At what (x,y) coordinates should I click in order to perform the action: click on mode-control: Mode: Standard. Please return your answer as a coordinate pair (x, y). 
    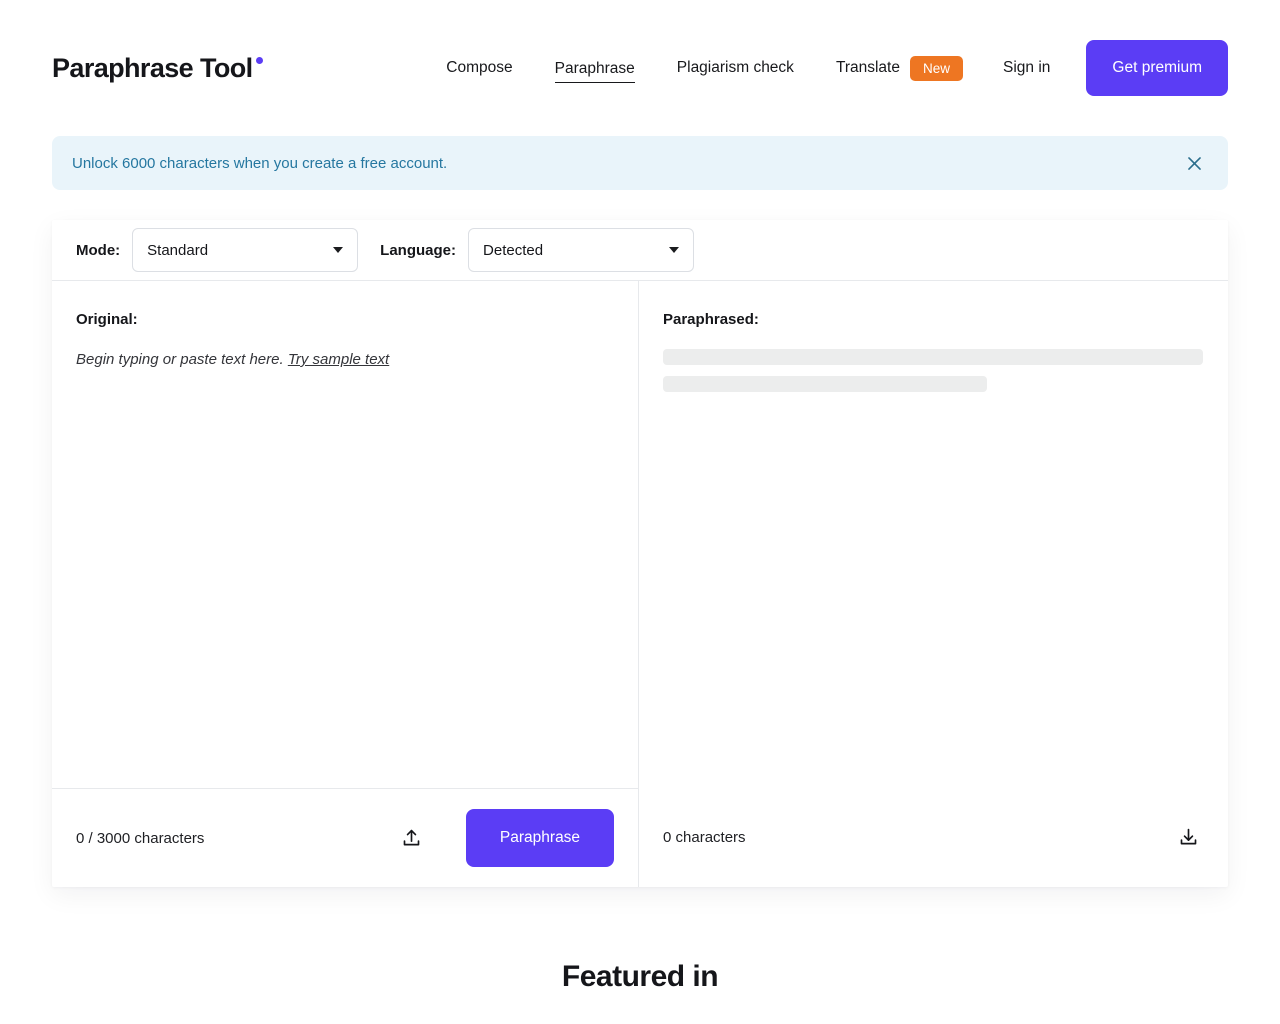
    Looking at the image, I should click on (217, 250).